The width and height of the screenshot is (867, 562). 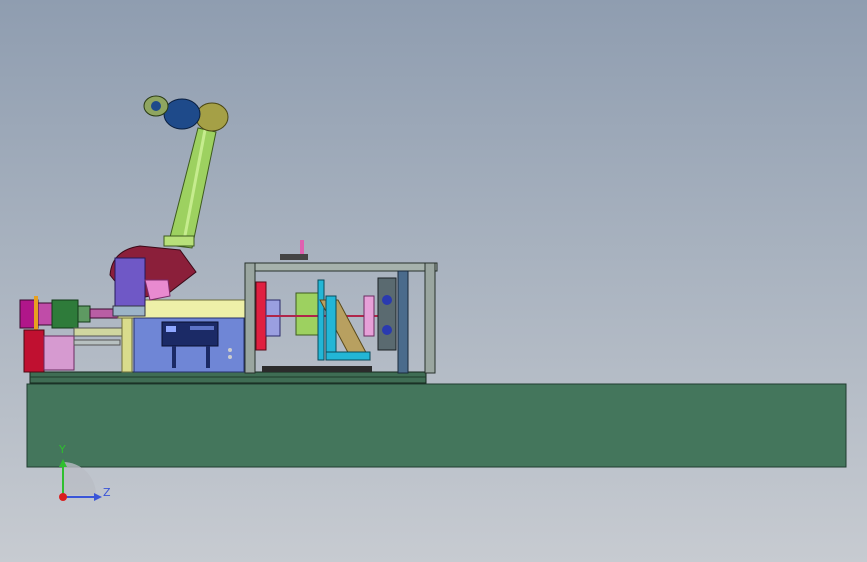 What do you see at coordinates (80, 480) in the screenshot?
I see `coordinate-triad` at bounding box center [80, 480].